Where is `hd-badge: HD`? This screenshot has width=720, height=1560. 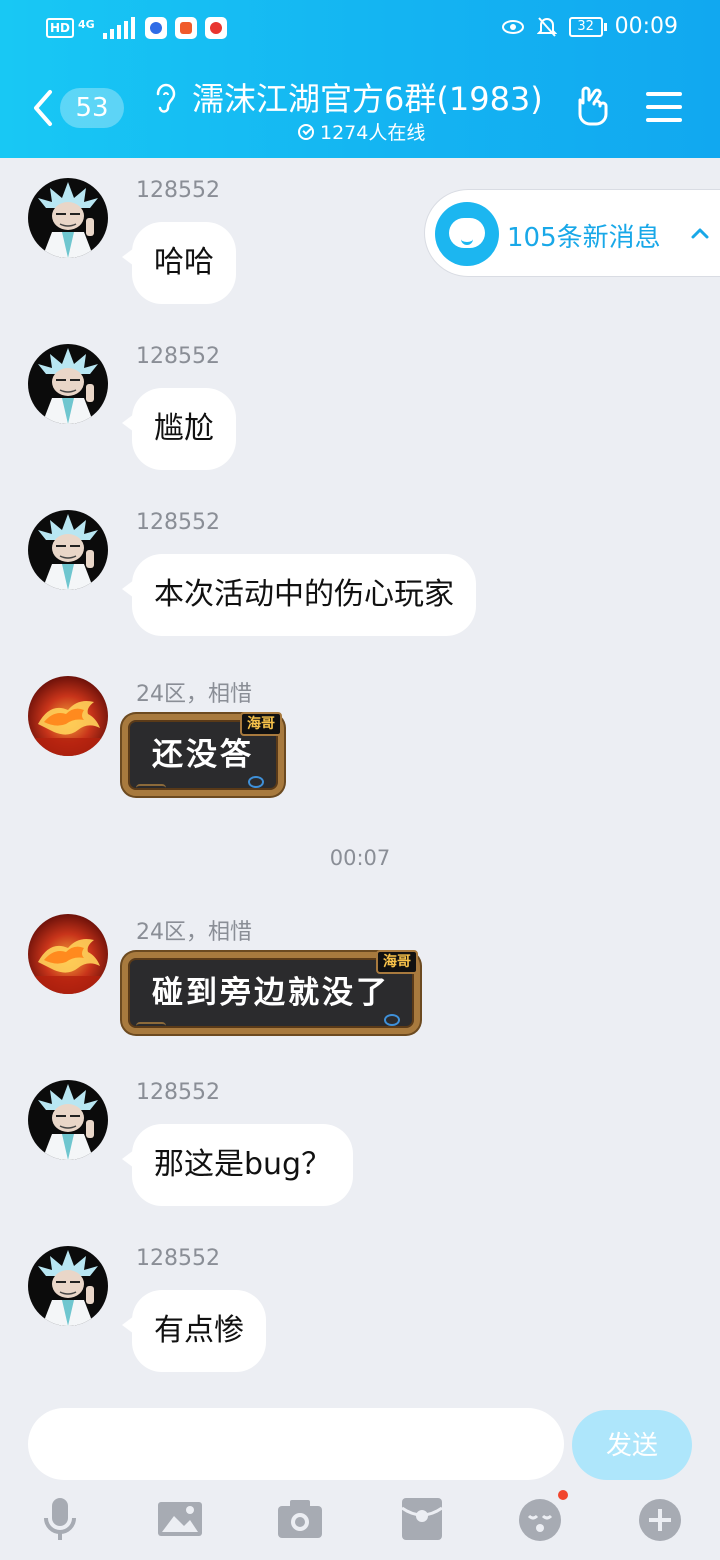 hd-badge: HD is located at coordinates (60, 28).